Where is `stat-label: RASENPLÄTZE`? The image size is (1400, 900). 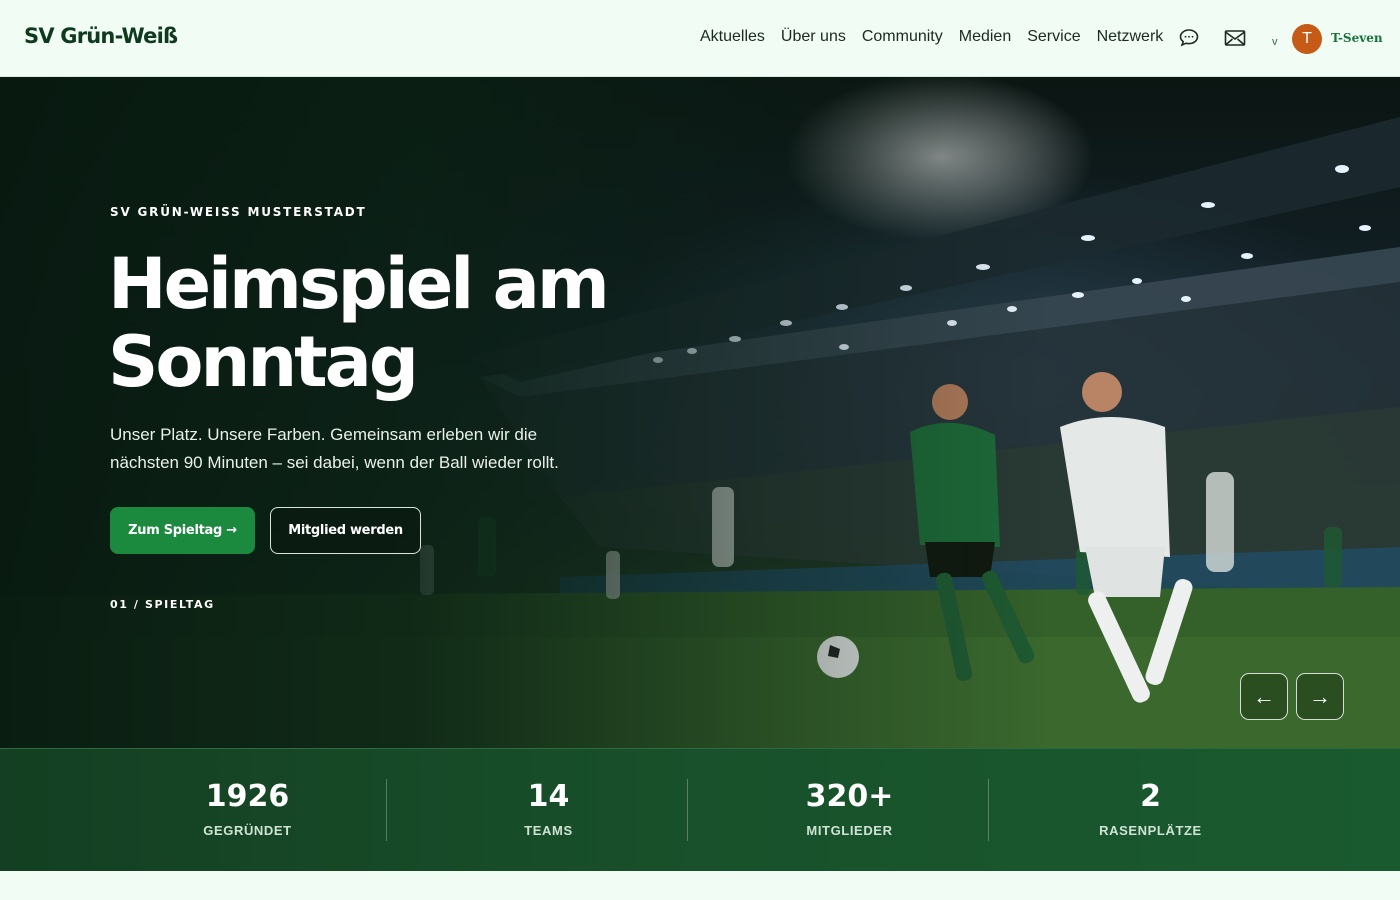
stat-label: RASENPLÄTZE is located at coordinates (1150, 830).